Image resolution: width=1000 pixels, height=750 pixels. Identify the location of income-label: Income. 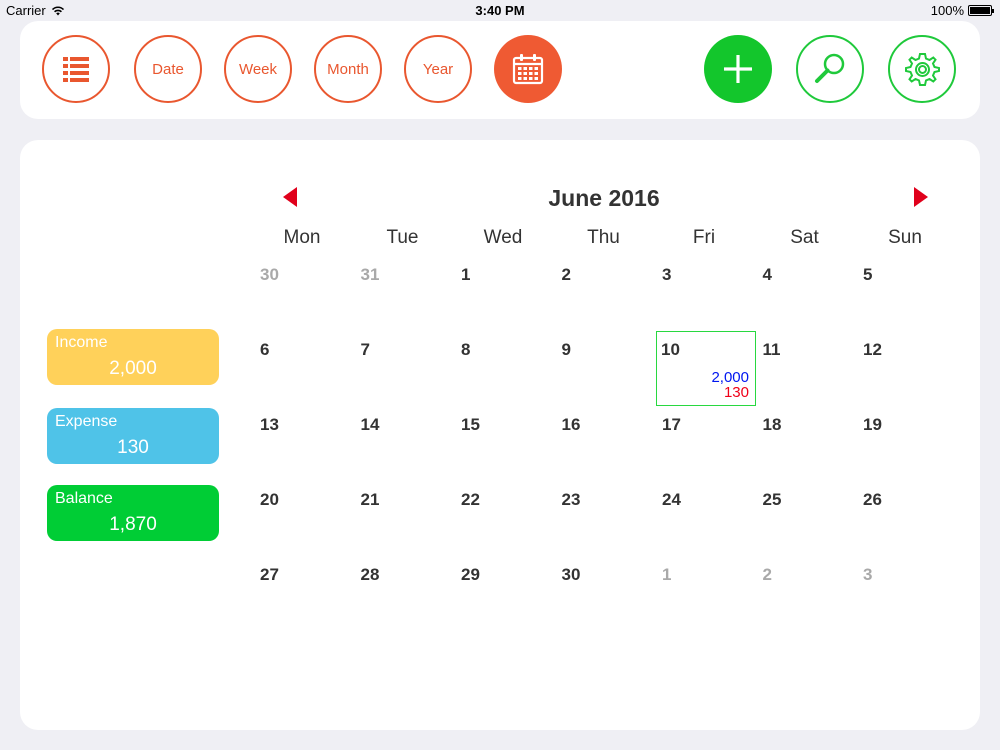
(81, 342).